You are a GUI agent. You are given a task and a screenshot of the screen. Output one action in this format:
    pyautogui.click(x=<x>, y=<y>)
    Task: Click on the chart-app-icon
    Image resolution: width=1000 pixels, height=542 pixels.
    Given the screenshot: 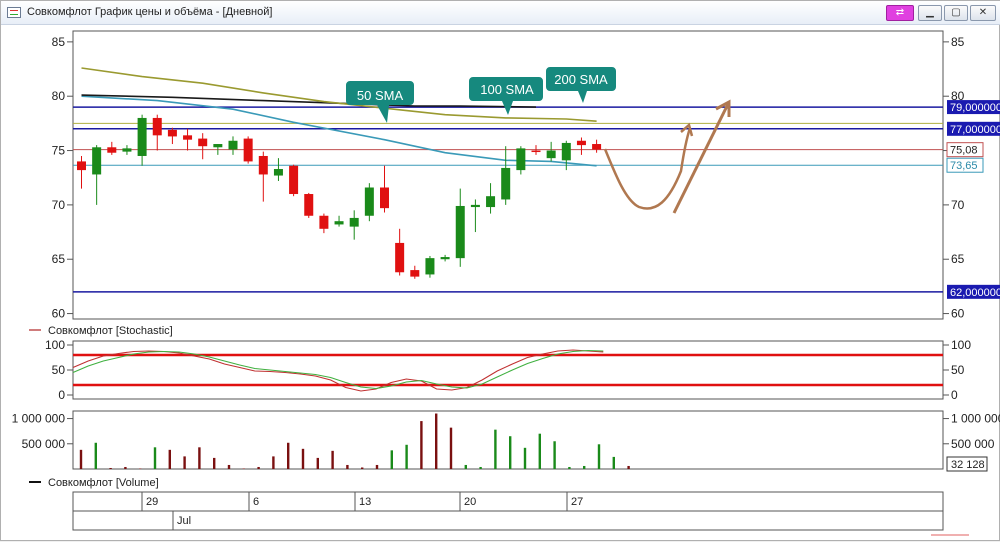 What is the action you would take?
    pyautogui.click(x=14, y=12)
    